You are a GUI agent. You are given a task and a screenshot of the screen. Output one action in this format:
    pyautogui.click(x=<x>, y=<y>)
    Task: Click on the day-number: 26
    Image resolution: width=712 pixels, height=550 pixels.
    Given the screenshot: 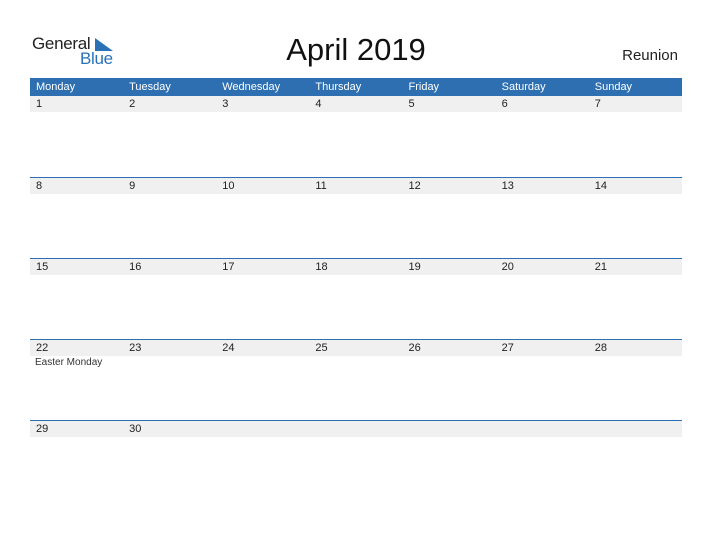 What is the action you would take?
    pyautogui.click(x=414, y=348)
    